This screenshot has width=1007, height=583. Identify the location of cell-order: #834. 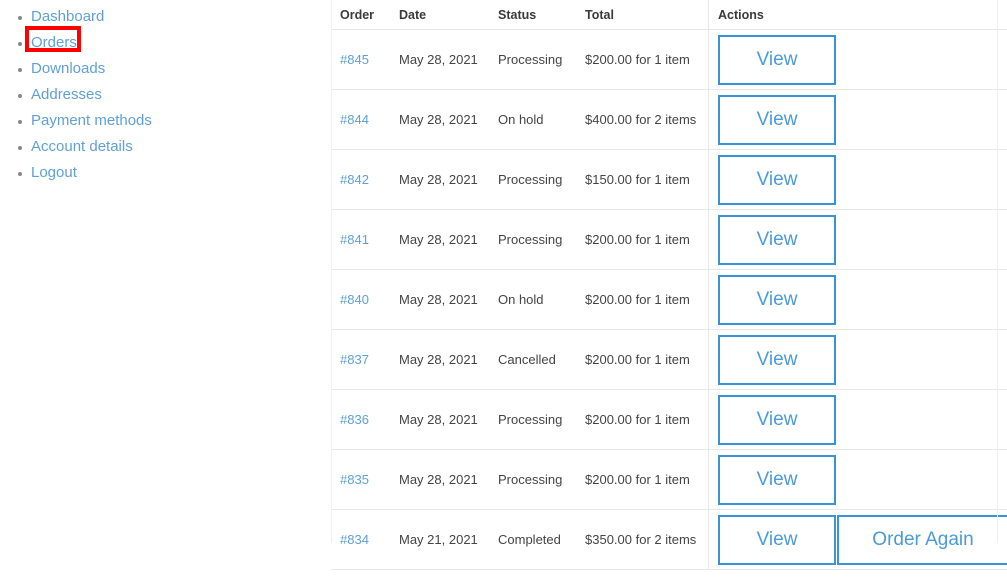
(360, 539).